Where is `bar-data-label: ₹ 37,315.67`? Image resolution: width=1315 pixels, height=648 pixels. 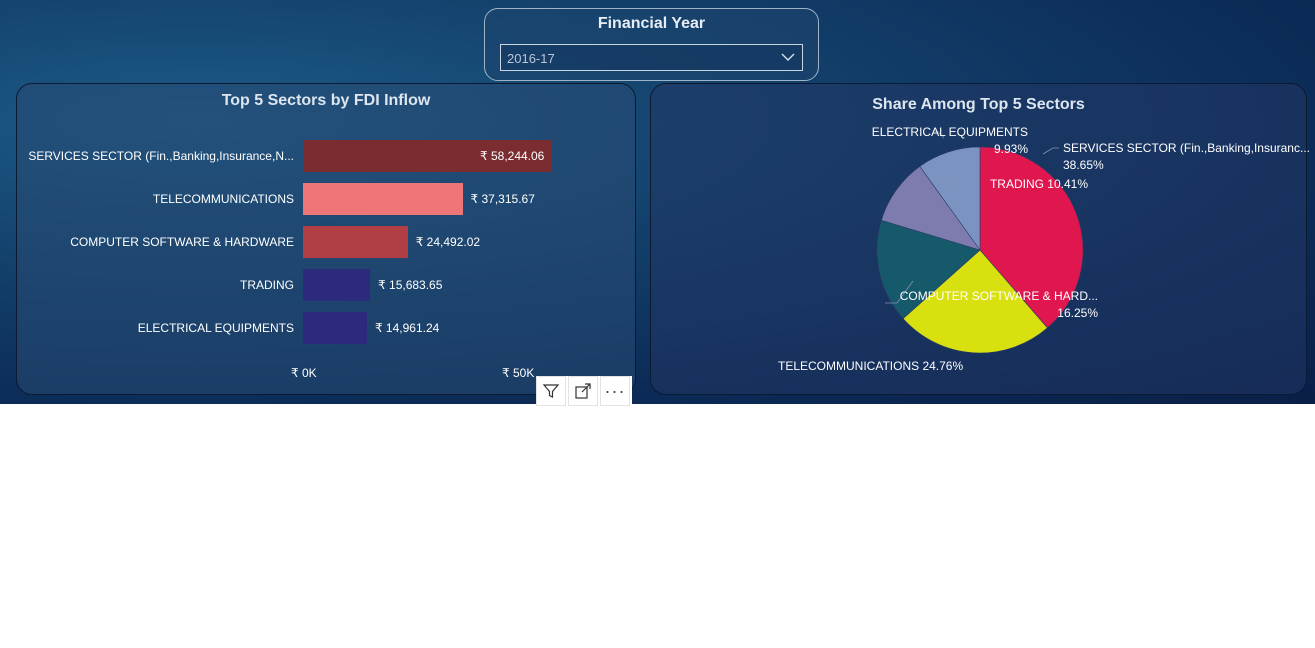
bar-data-label: ₹ 37,315.67 is located at coordinates (502, 199).